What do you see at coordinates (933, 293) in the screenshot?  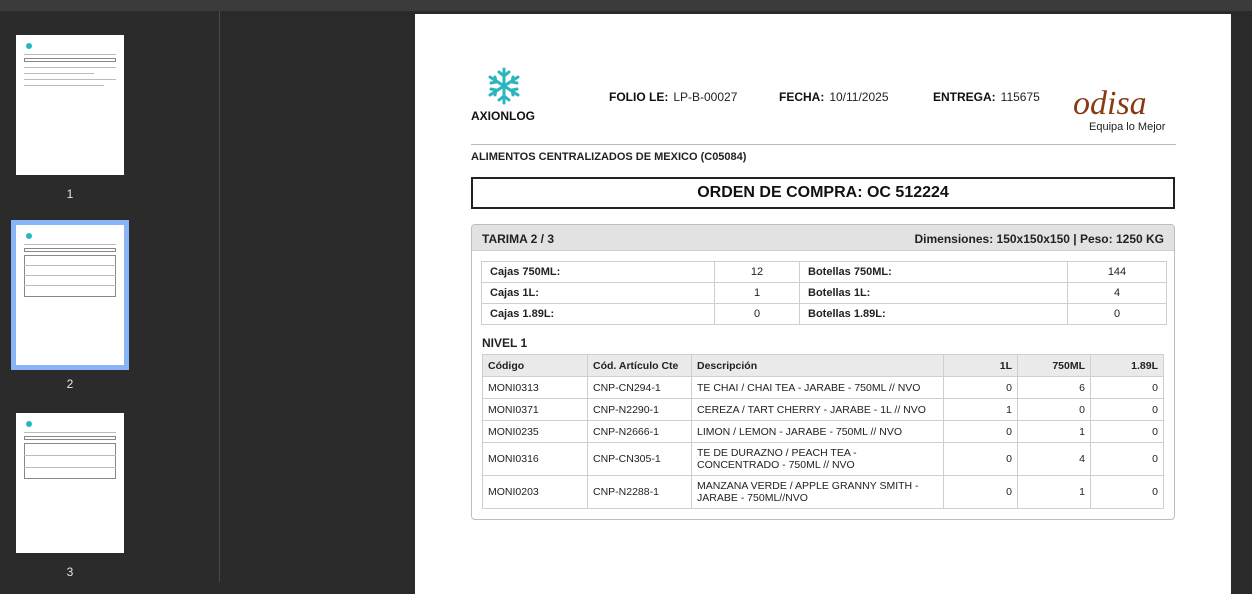 I see `botellas-label: Botellas 1L:` at bounding box center [933, 293].